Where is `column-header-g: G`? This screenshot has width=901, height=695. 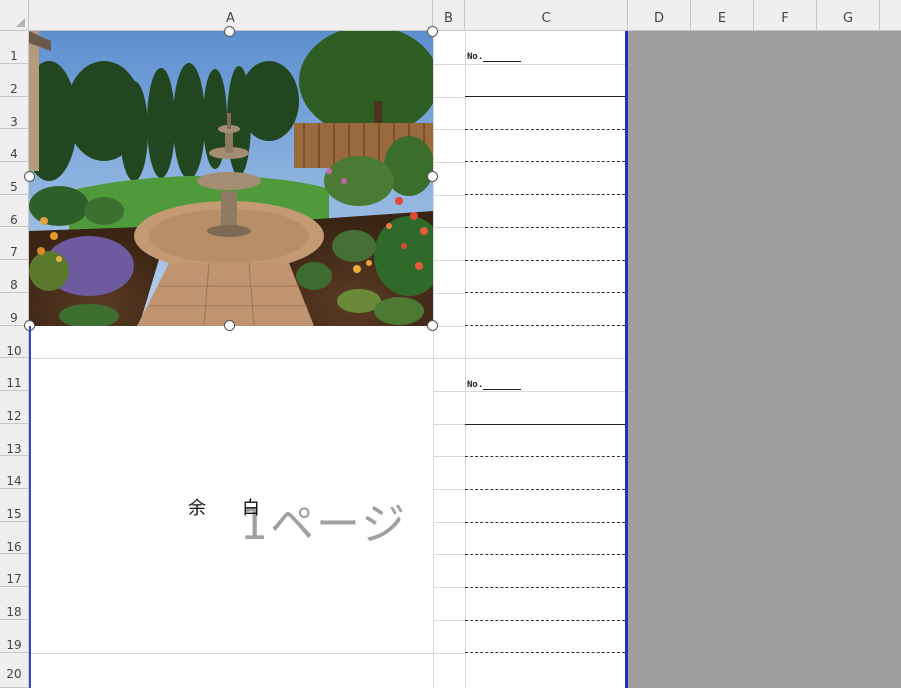 column-header-g: G is located at coordinates (848, 15).